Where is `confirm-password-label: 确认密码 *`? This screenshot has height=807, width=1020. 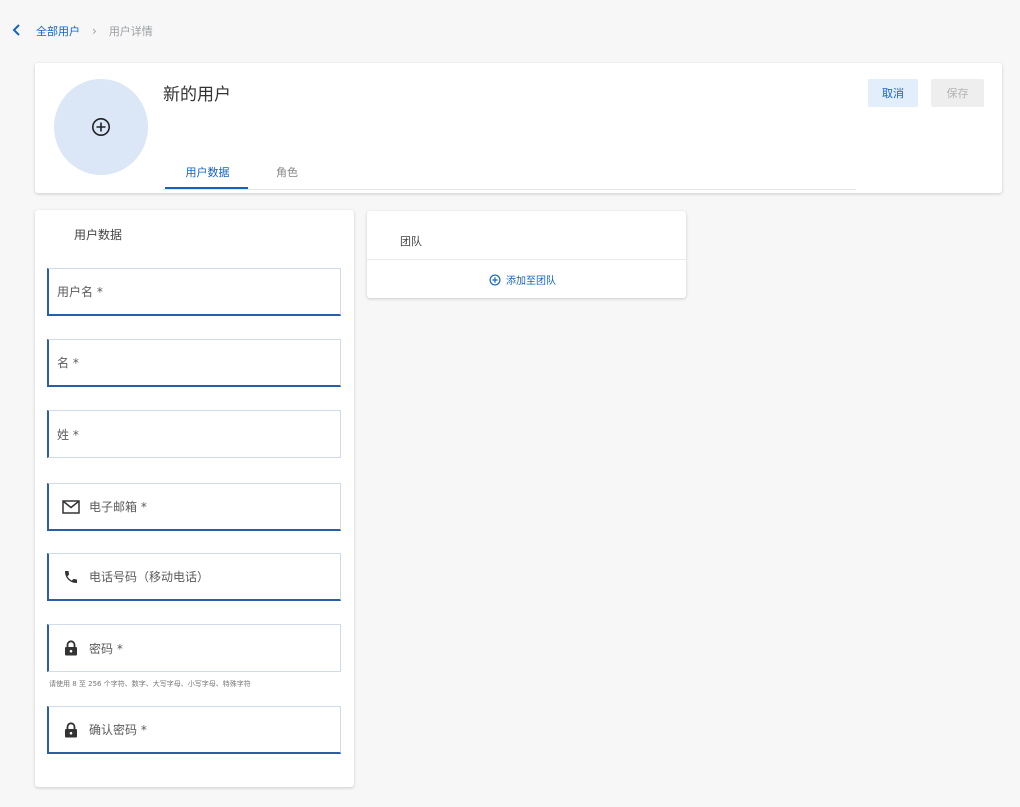 confirm-password-label: 确认密码 * is located at coordinates (118, 730).